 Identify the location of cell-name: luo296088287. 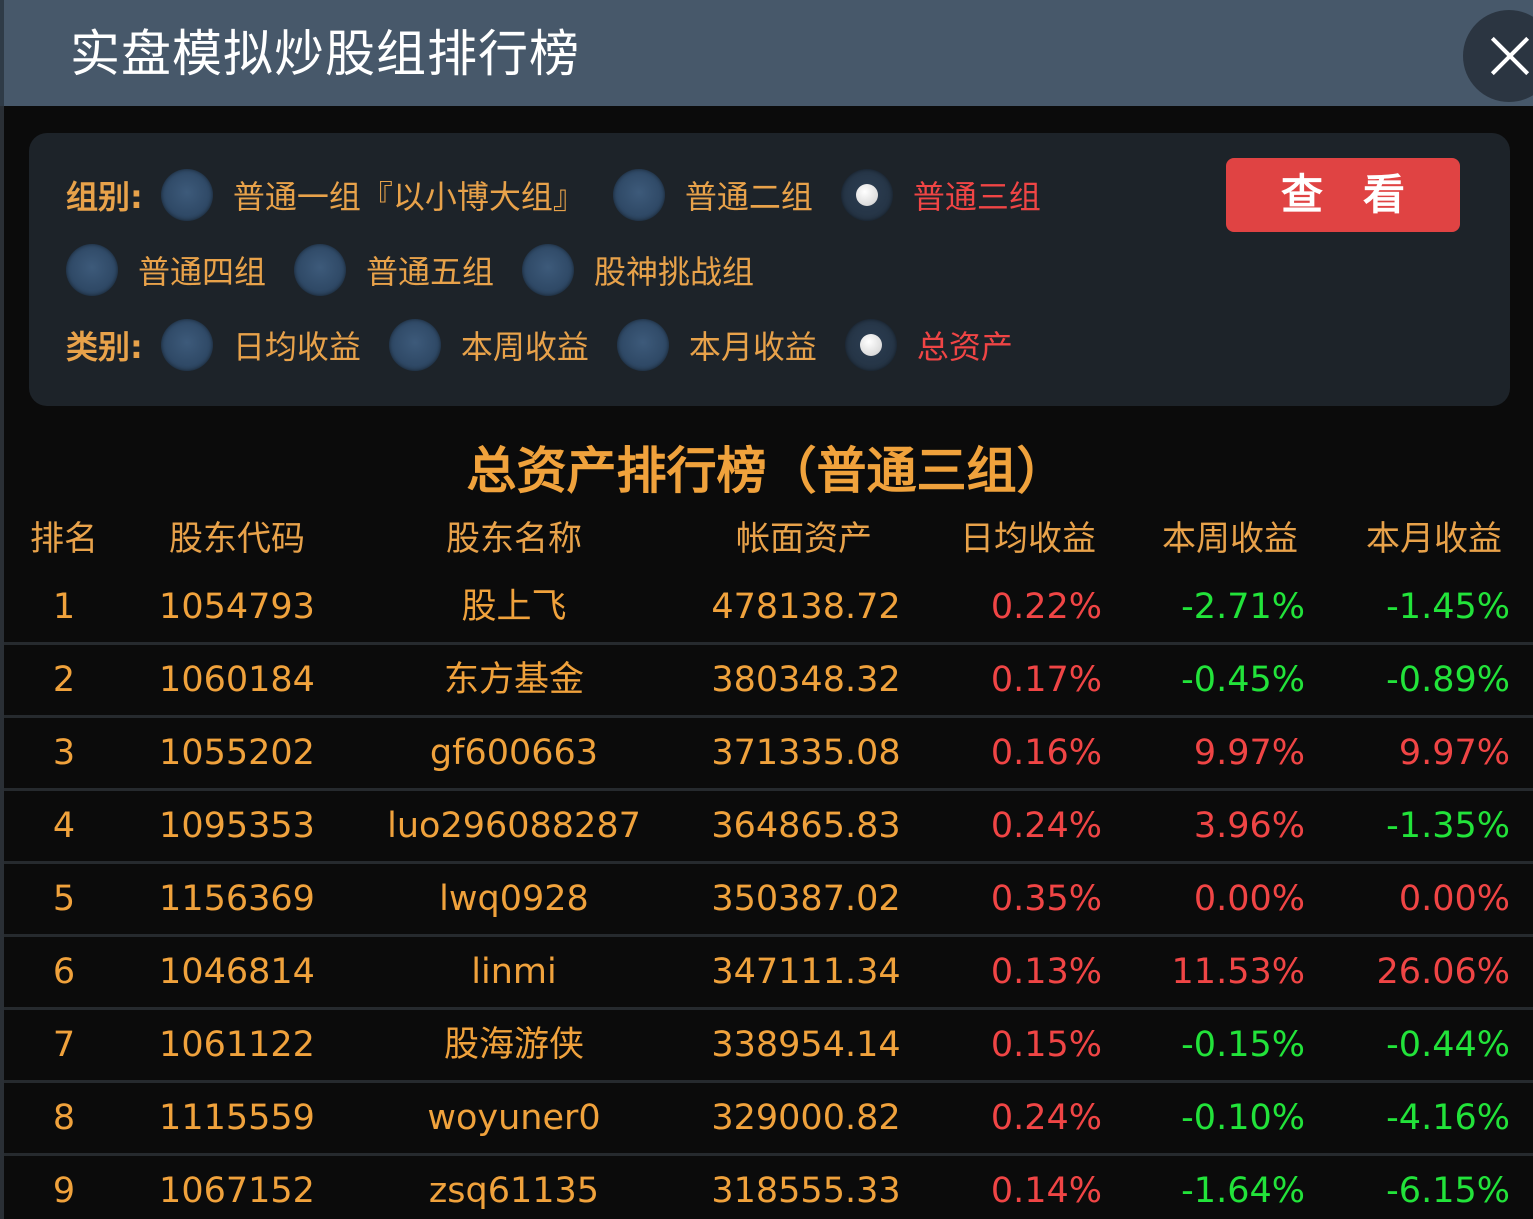
(514, 826).